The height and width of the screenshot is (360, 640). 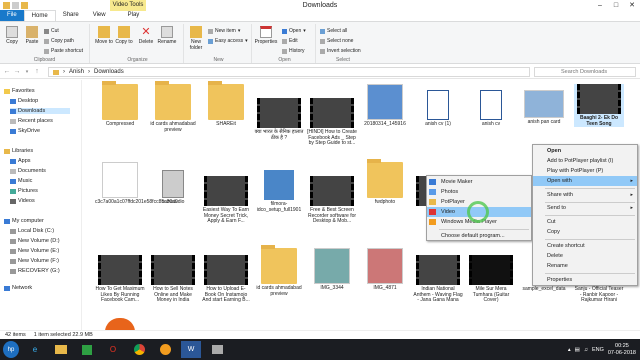 What do you see at coordinates (12, 35) in the screenshot?
I see `copy-button: Copy` at bounding box center [12, 35].